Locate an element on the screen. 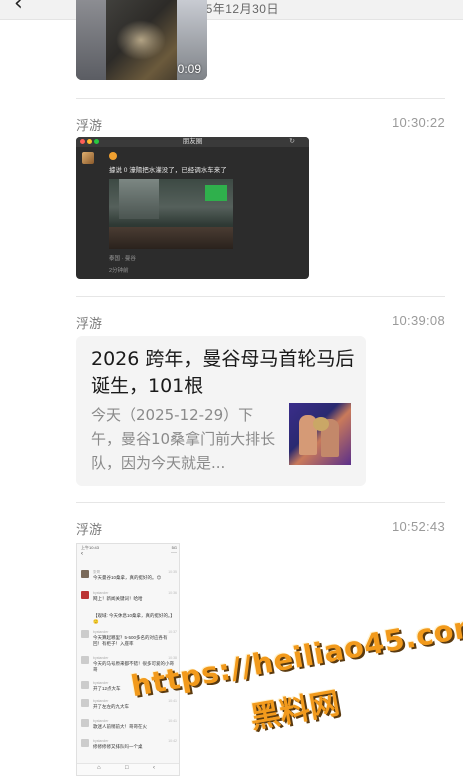 This screenshot has height=781, width=463. square-icon: □ is located at coordinates (127, 768).